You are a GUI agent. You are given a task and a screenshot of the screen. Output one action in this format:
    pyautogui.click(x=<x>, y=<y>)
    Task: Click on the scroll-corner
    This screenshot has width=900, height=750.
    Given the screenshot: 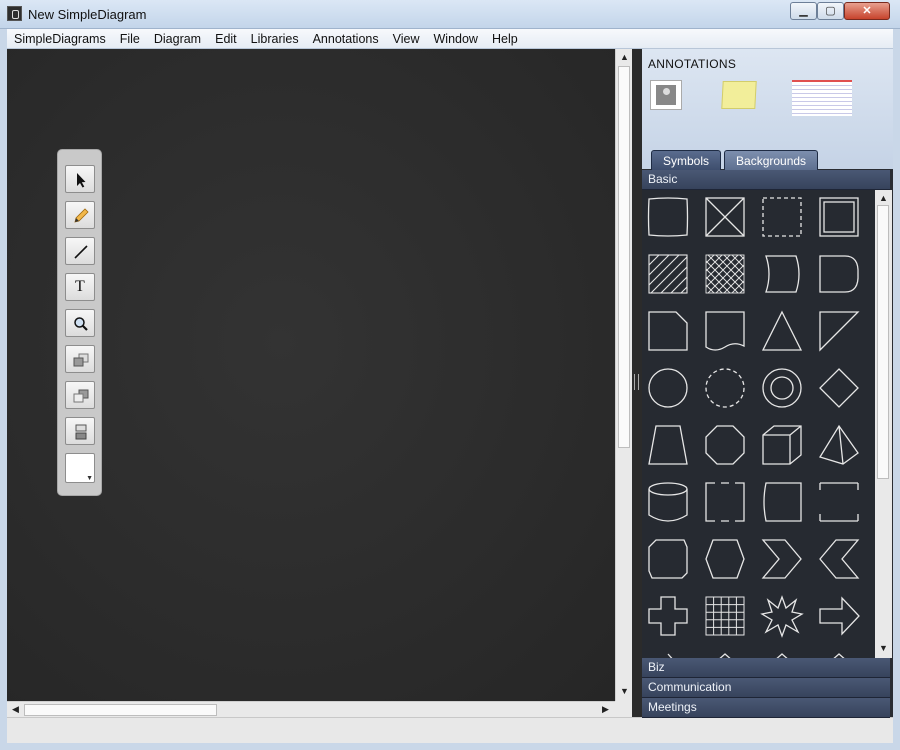 What is the action you would take?
    pyautogui.click(x=623, y=709)
    